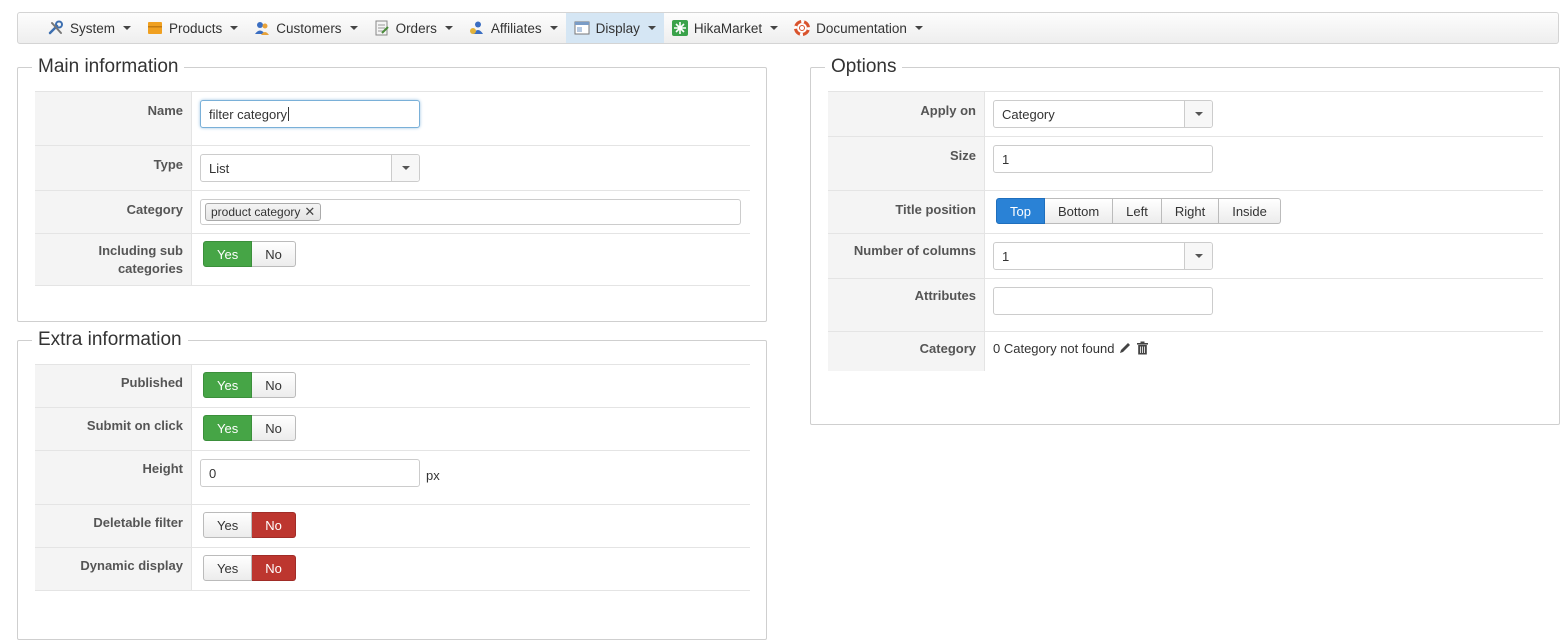 This screenshot has width=1568, height=640. I want to click on title-position-bottom-button: Bottom, so click(1079, 211).